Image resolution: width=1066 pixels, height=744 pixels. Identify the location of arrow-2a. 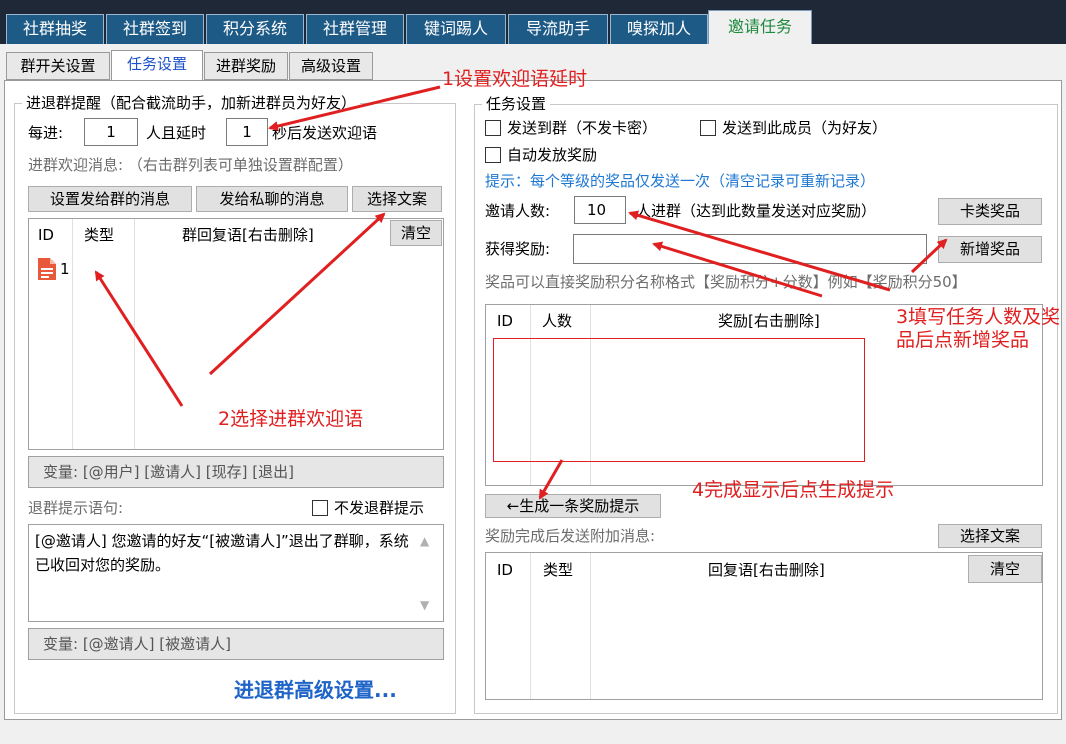
(139, 338).